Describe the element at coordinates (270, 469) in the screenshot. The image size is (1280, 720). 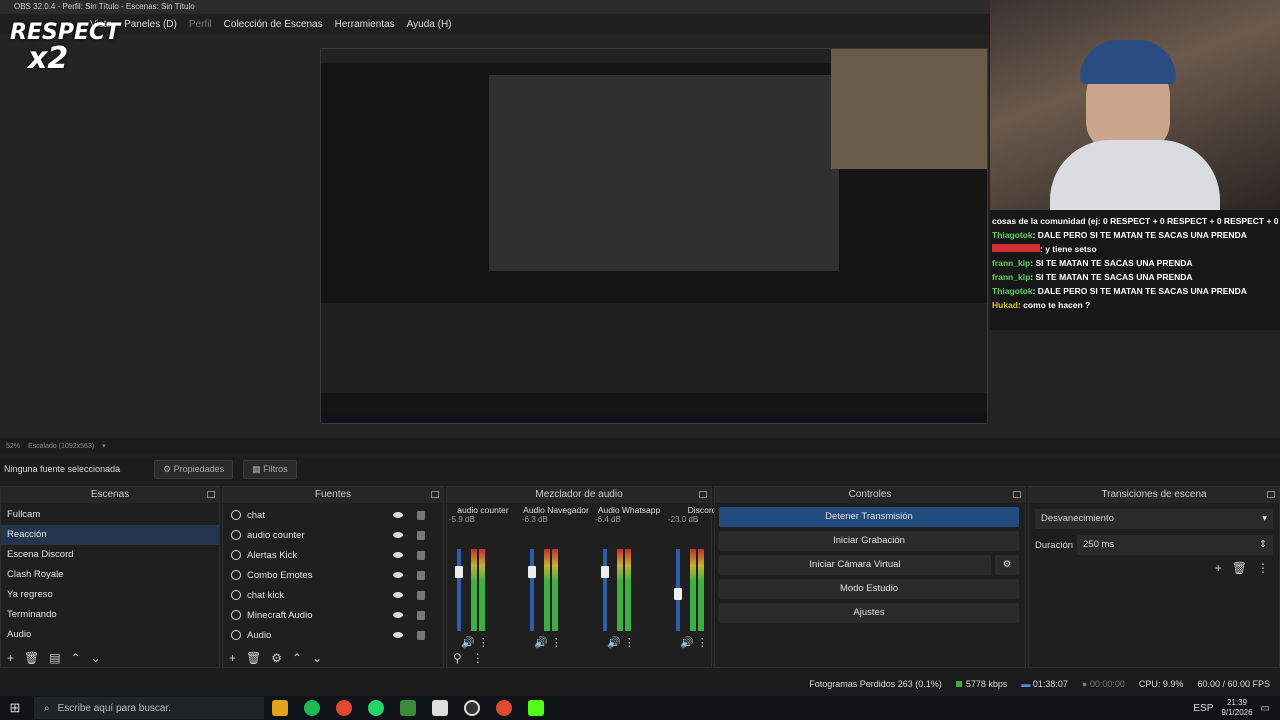
I see `filters-button: ▦ Filtros` at that location.